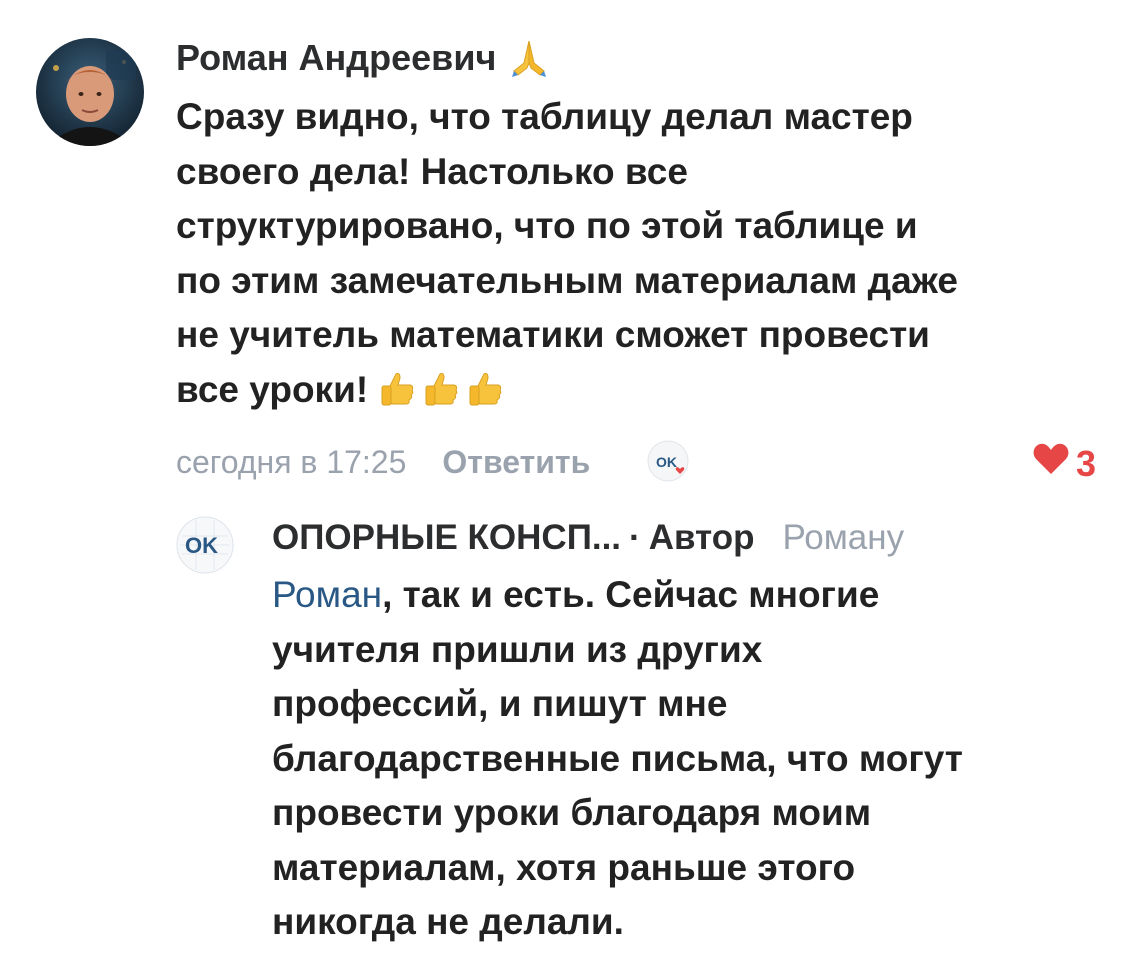  What do you see at coordinates (90, 92) in the screenshot?
I see `avatar` at bounding box center [90, 92].